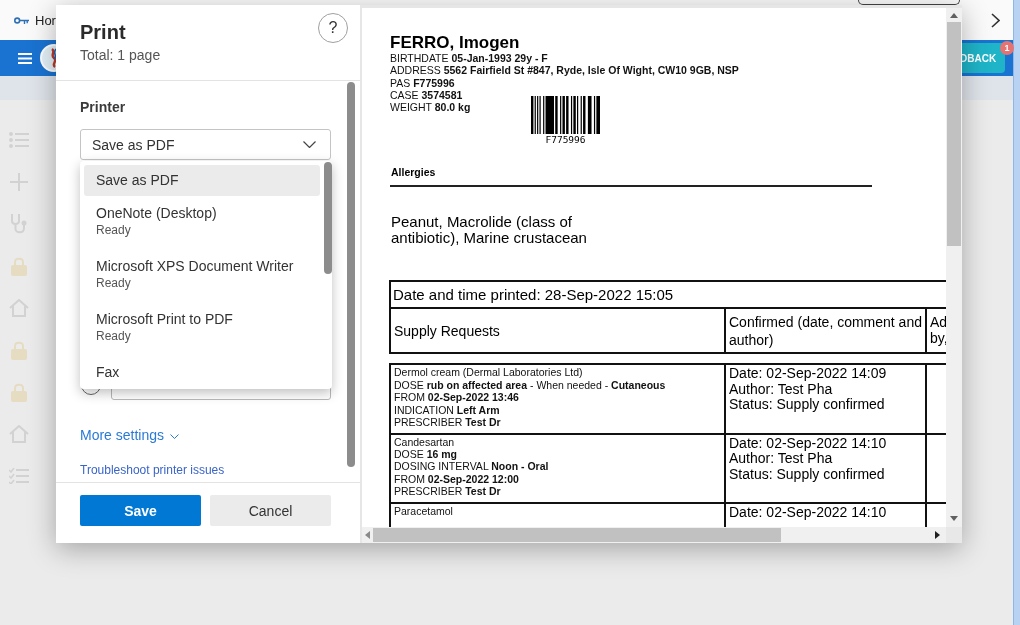  Describe the element at coordinates (133, 144) in the screenshot. I see `selected-printer: Save as PDF` at that location.